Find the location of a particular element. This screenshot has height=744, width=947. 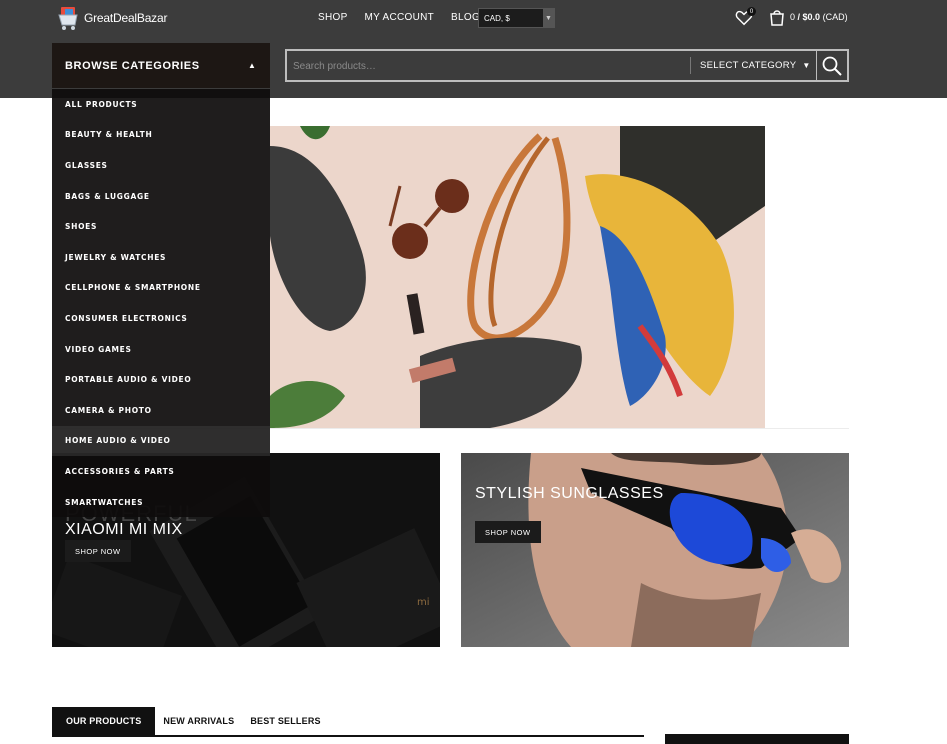

search-bar: SELECT CATEGORY ▼ is located at coordinates (567, 65).